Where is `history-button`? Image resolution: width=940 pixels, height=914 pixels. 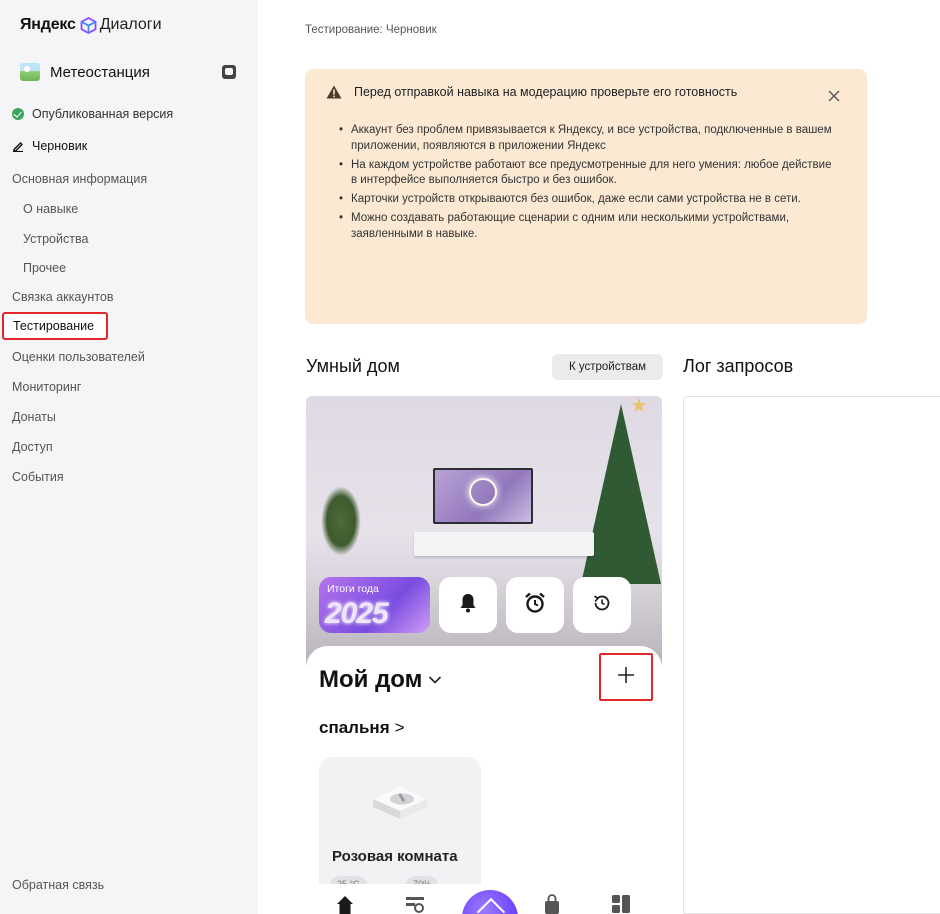
history-button is located at coordinates (602, 605).